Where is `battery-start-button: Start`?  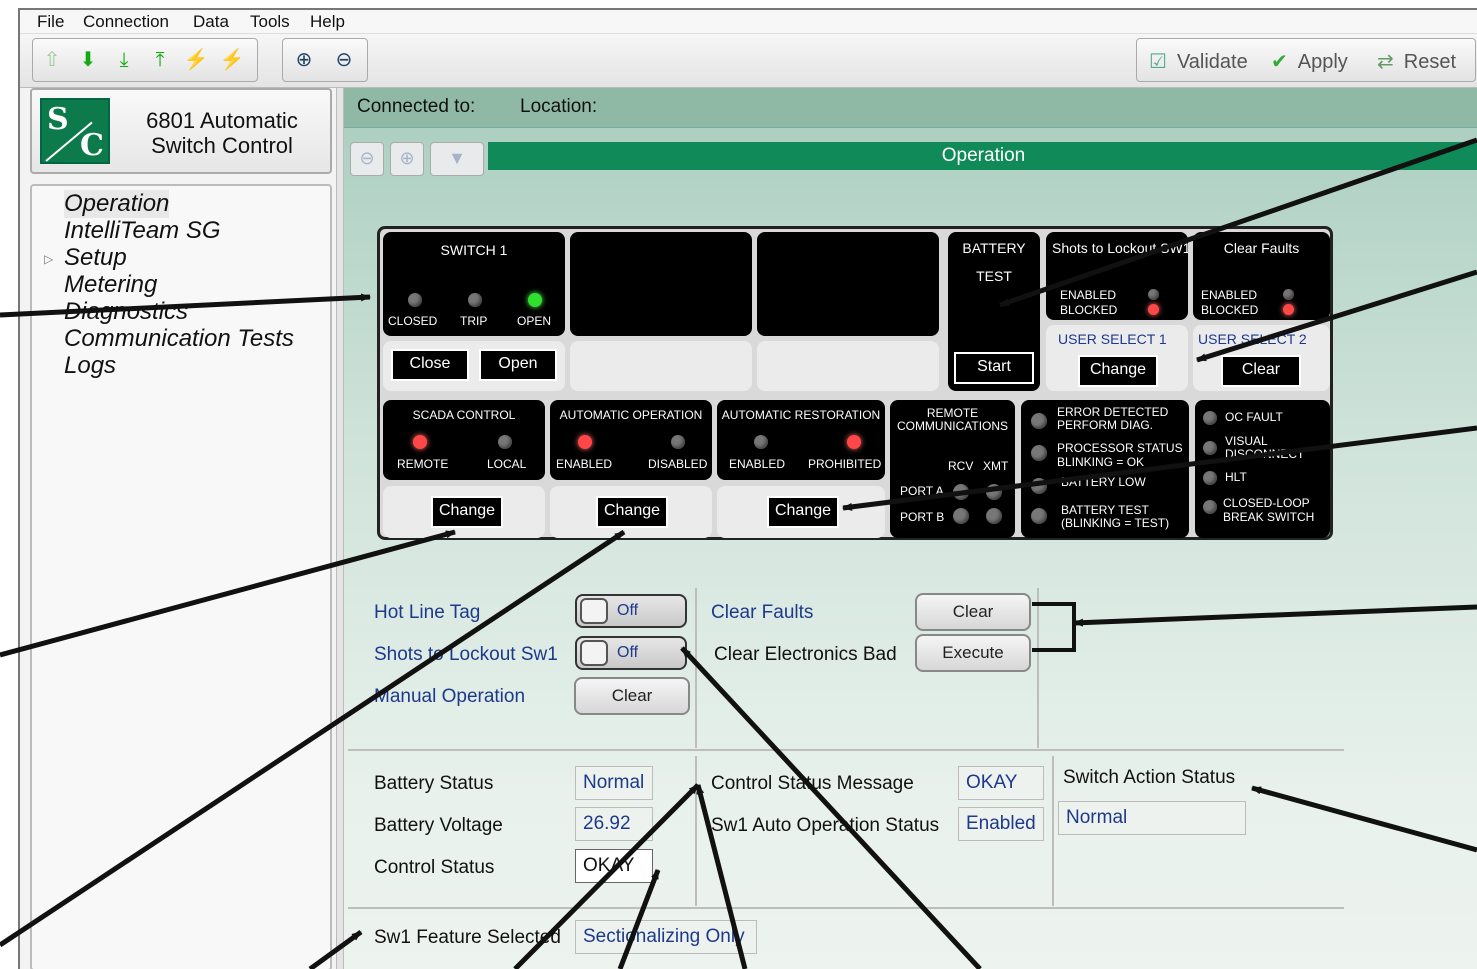 battery-start-button: Start is located at coordinates (994, 368).